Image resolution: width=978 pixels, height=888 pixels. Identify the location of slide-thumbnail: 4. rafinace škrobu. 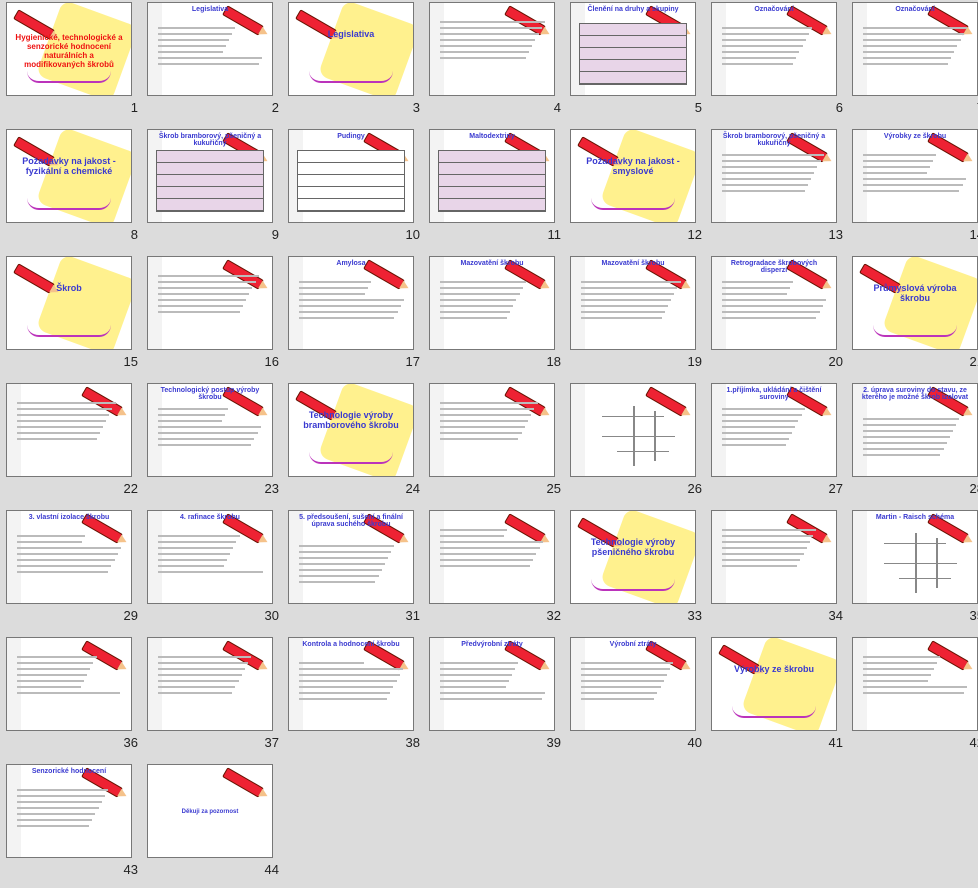
(210, 557).